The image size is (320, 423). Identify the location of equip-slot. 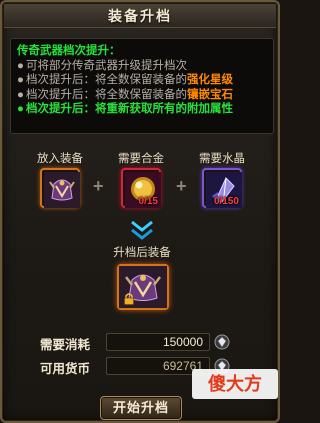
(60, 188).